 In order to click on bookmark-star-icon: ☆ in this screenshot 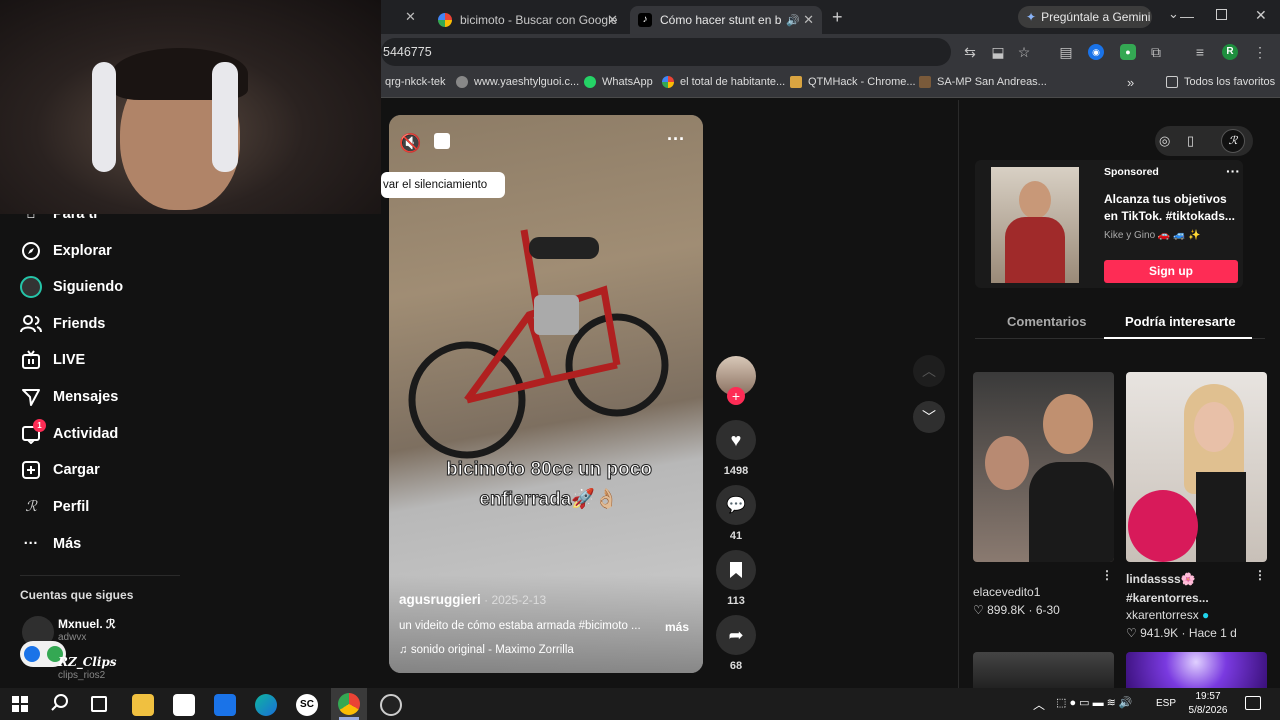, I will do `click(1024, 52)`.